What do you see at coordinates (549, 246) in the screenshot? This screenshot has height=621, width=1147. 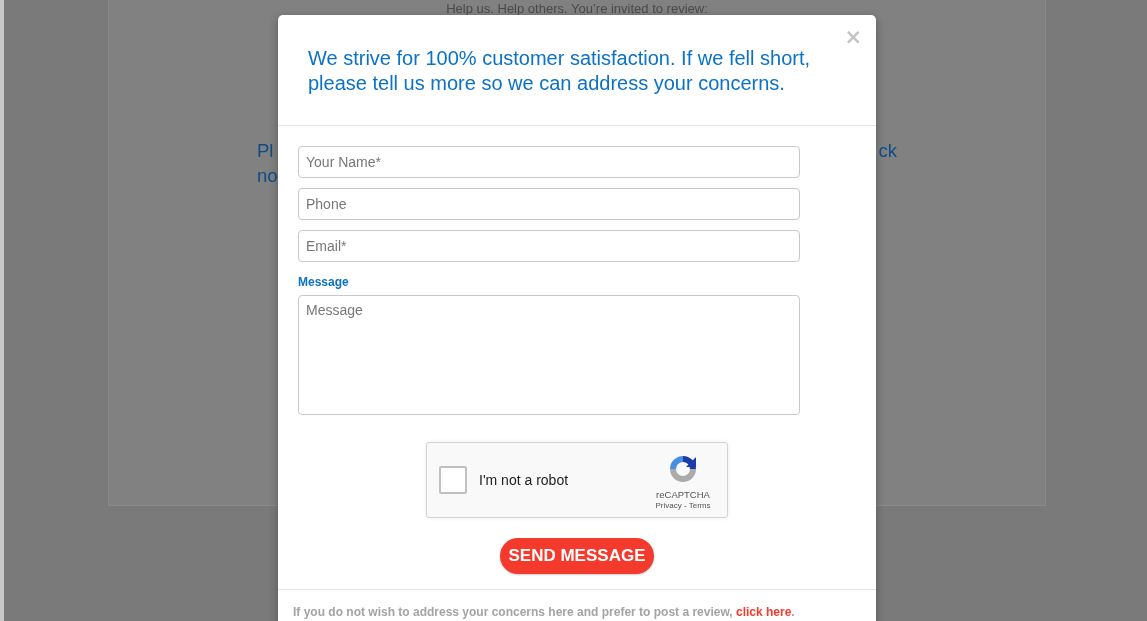 I see `text-input-field: Email*` at bounding box center [549, 246].